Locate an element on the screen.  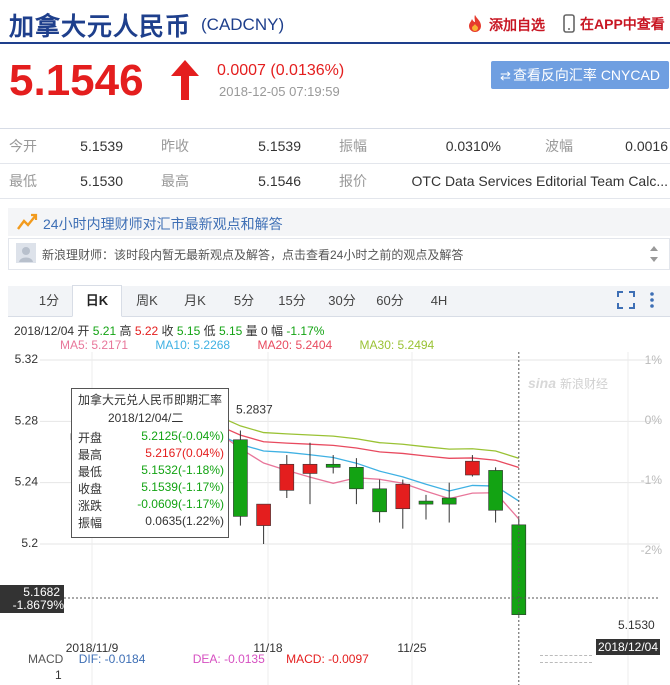
info-high: 5.22 is located at coordinates (146, 331).